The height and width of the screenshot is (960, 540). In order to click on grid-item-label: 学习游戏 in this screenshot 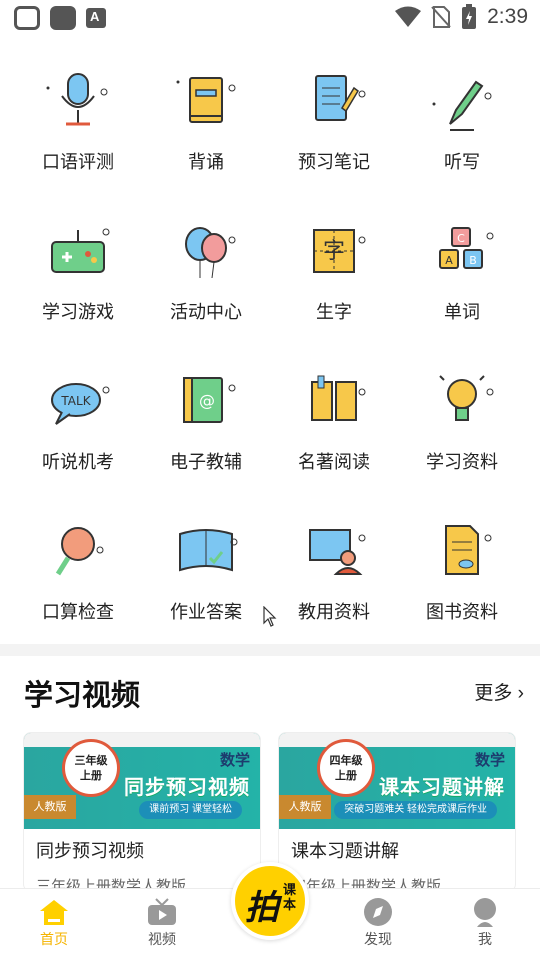, I will do `click(78, 312)`.